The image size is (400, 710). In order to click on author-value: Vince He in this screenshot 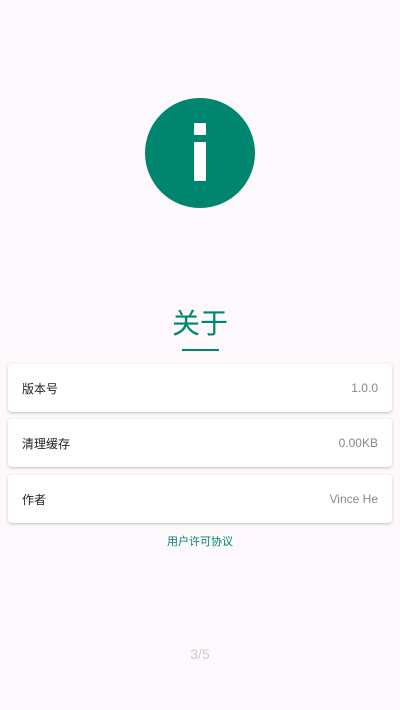, I will do `click(353, 499)`.